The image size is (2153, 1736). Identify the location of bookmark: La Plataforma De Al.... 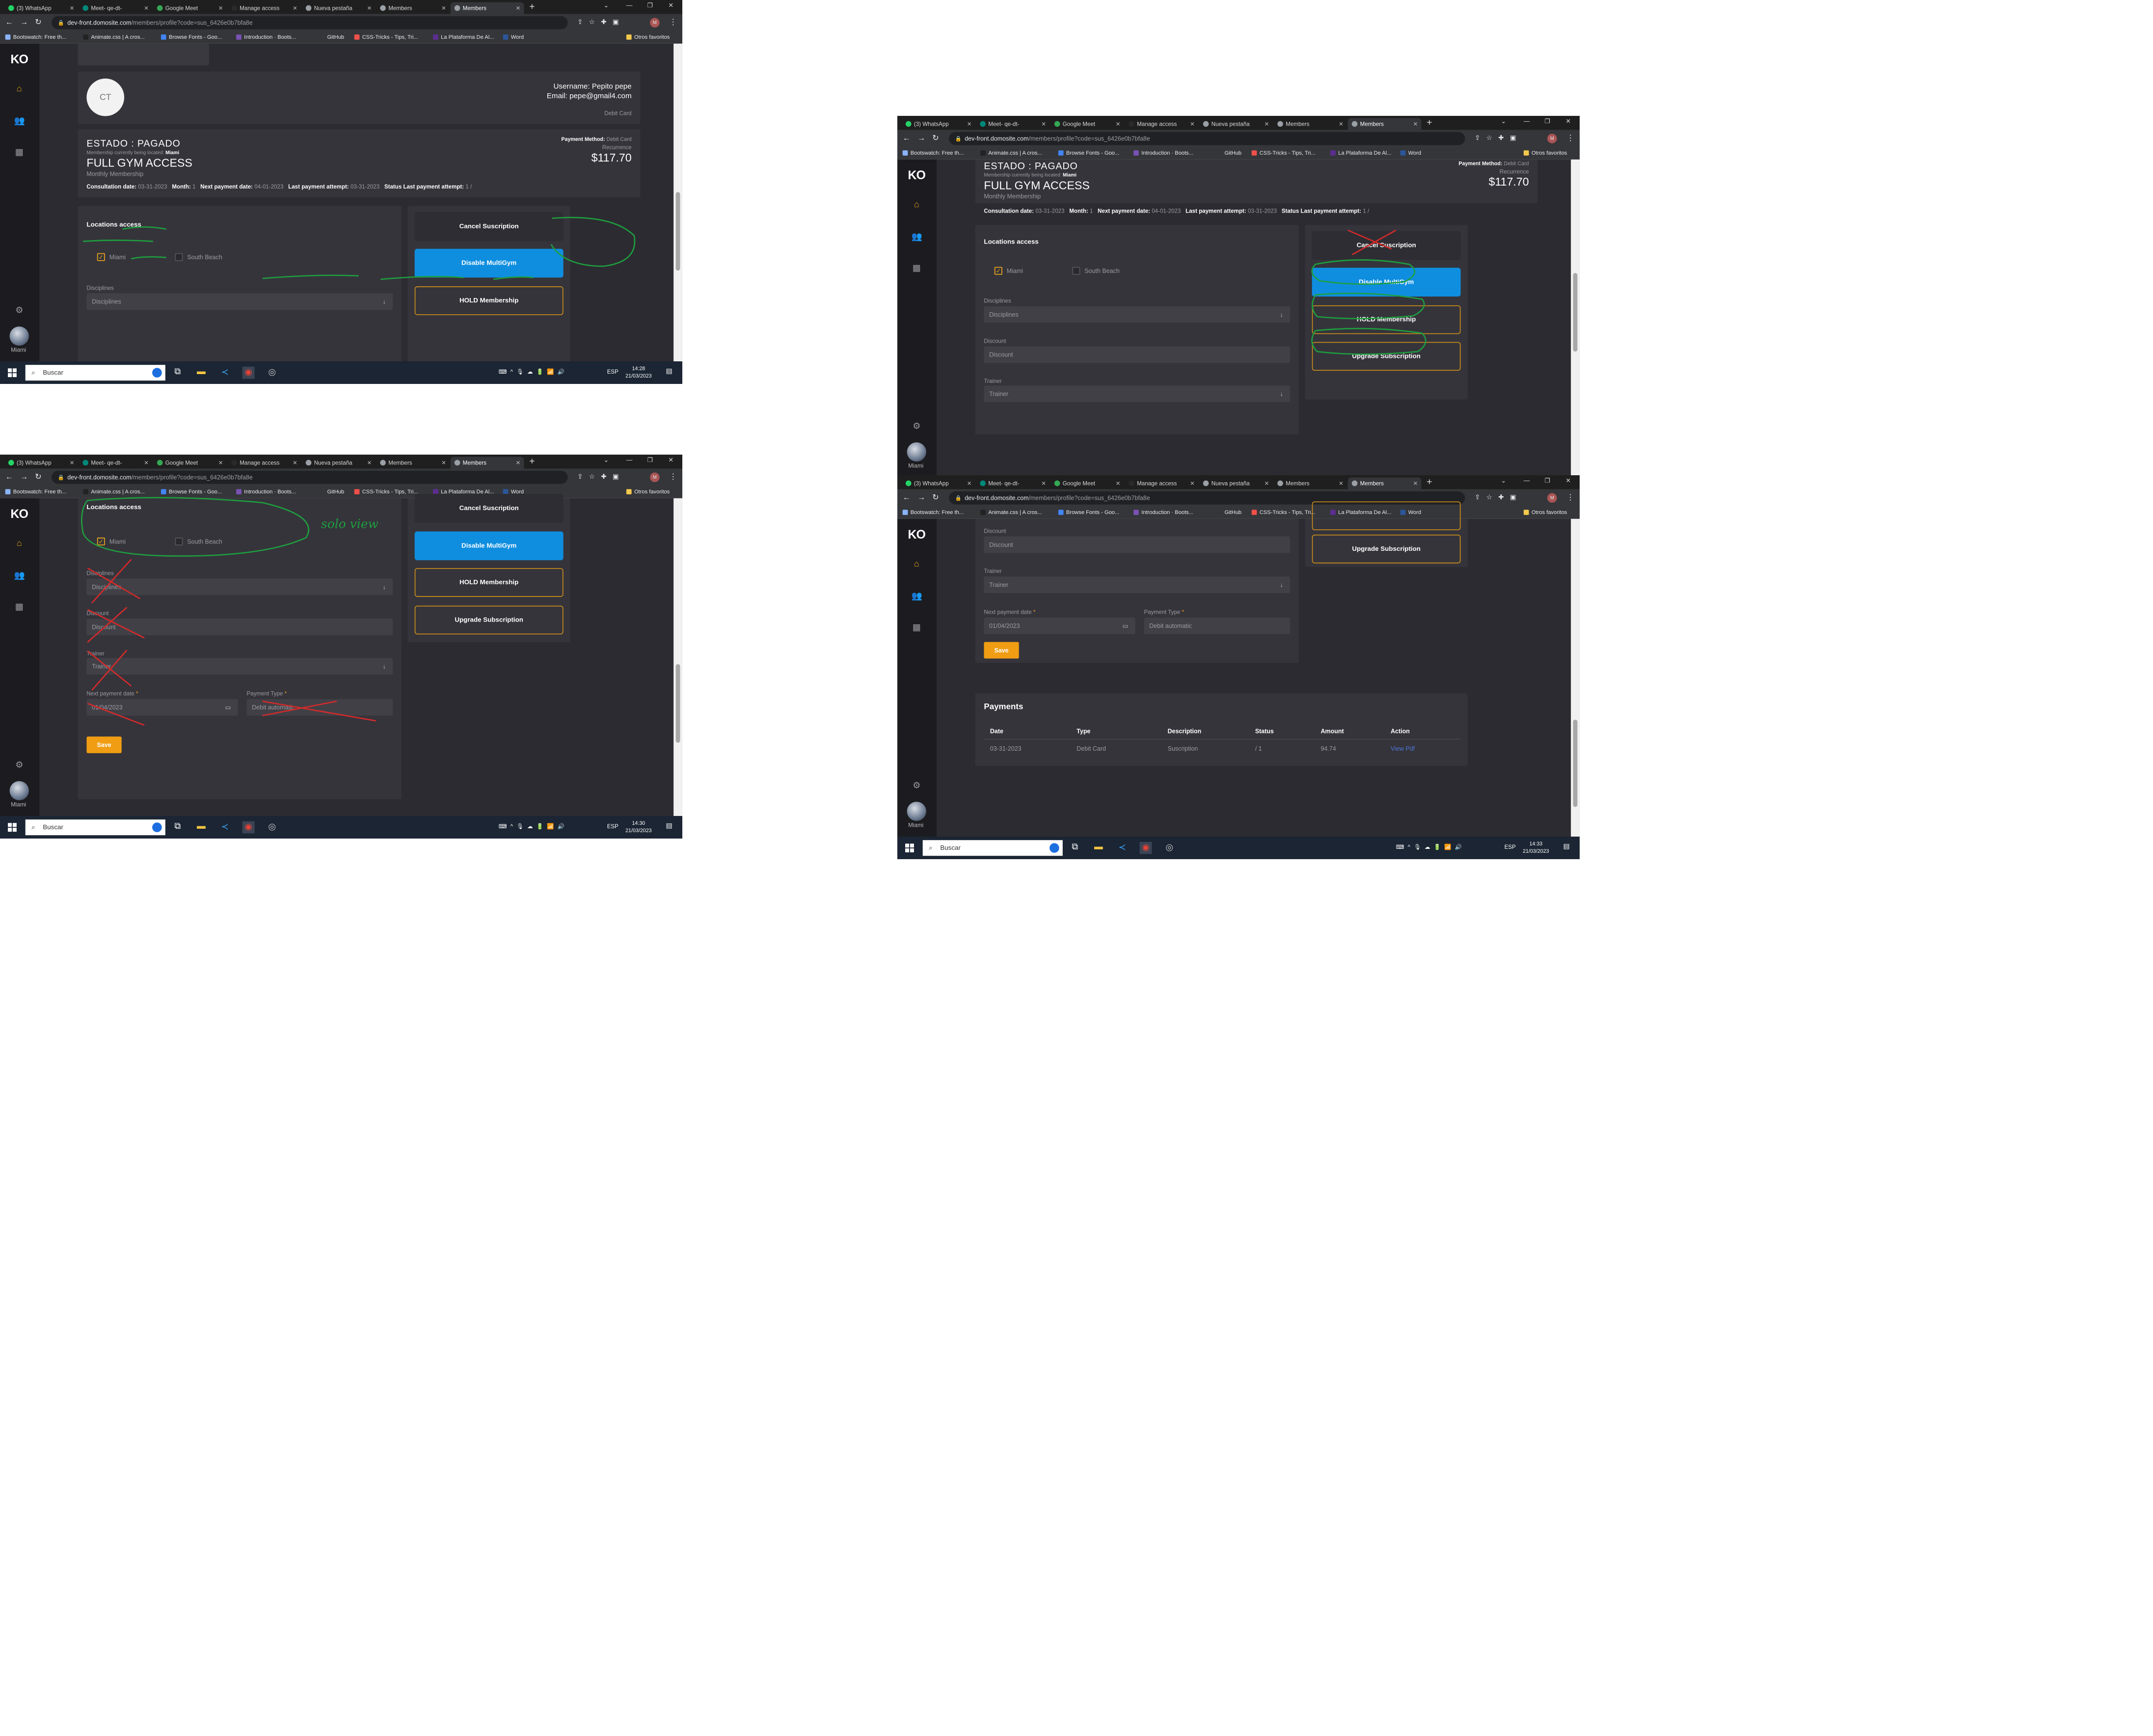
(463, 37).